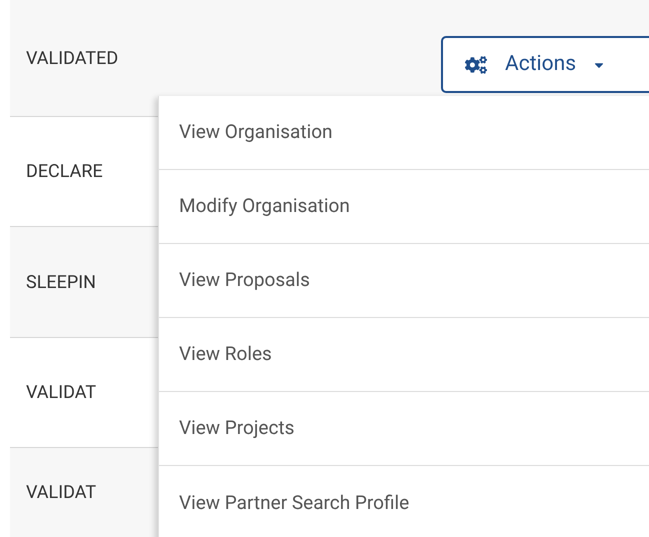 The height and width of the screenshot is (537, 649). What do you see at coordinates (404, 429) in the screenshot?
I see `menu-item: View Projects` at bounding box center [404, 429].